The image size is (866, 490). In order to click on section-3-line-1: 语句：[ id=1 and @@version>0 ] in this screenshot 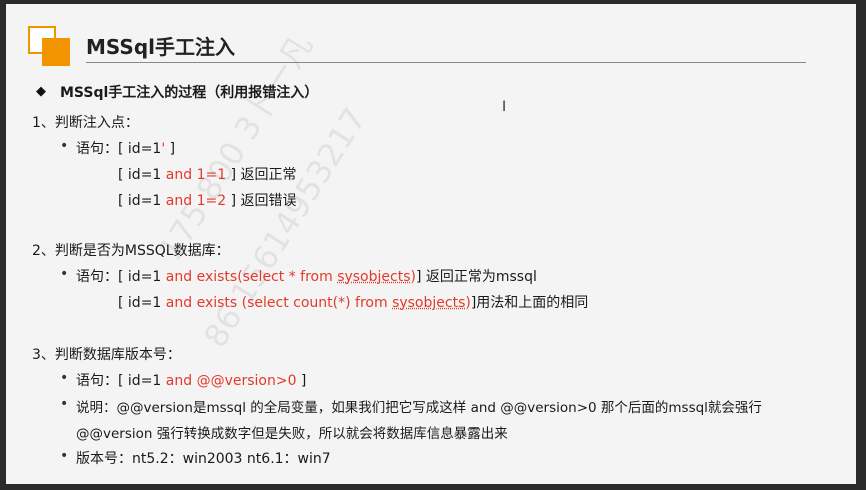, I will do `click(191, 380)`.